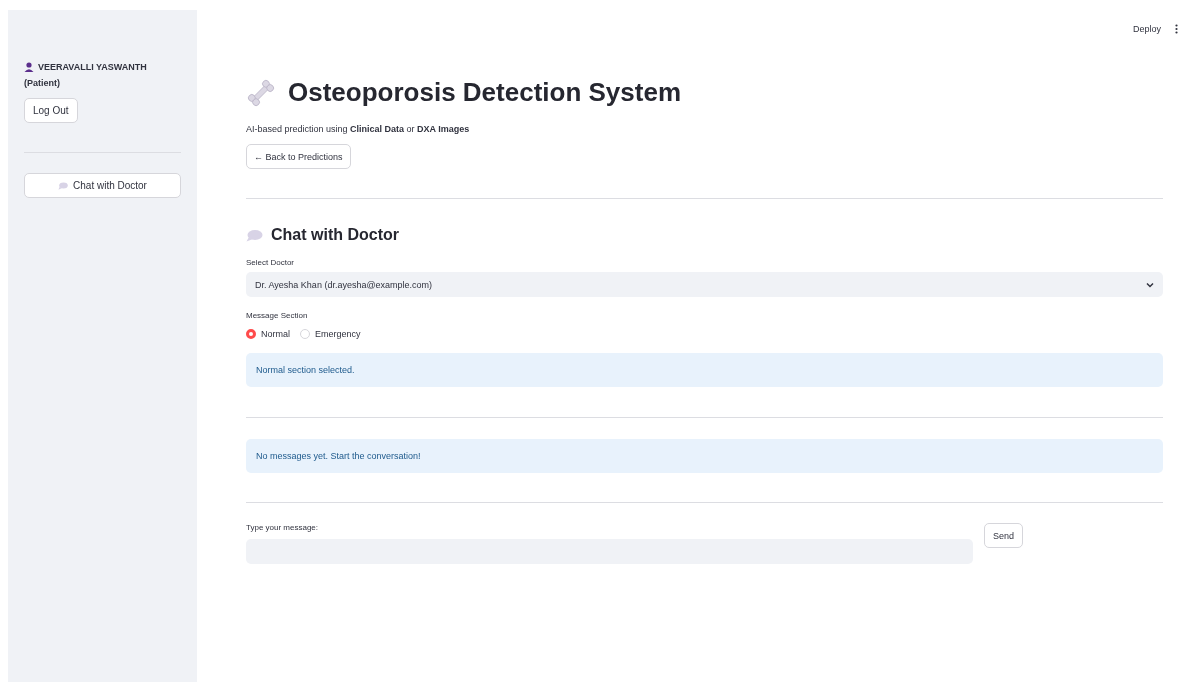  What do you see at coordinates (335, 235) in the screenshot?
I see `section-heading: Chat with Doctor` at bounding box center [335, 235].